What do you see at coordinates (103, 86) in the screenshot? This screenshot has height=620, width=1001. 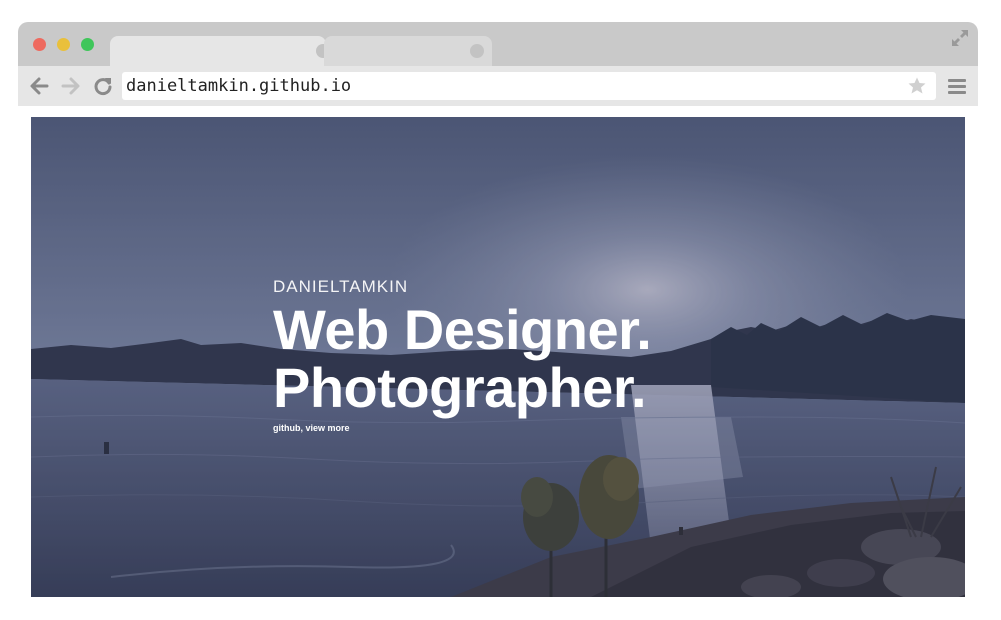 I see `reload-icon` at bounding box center [103, 86].